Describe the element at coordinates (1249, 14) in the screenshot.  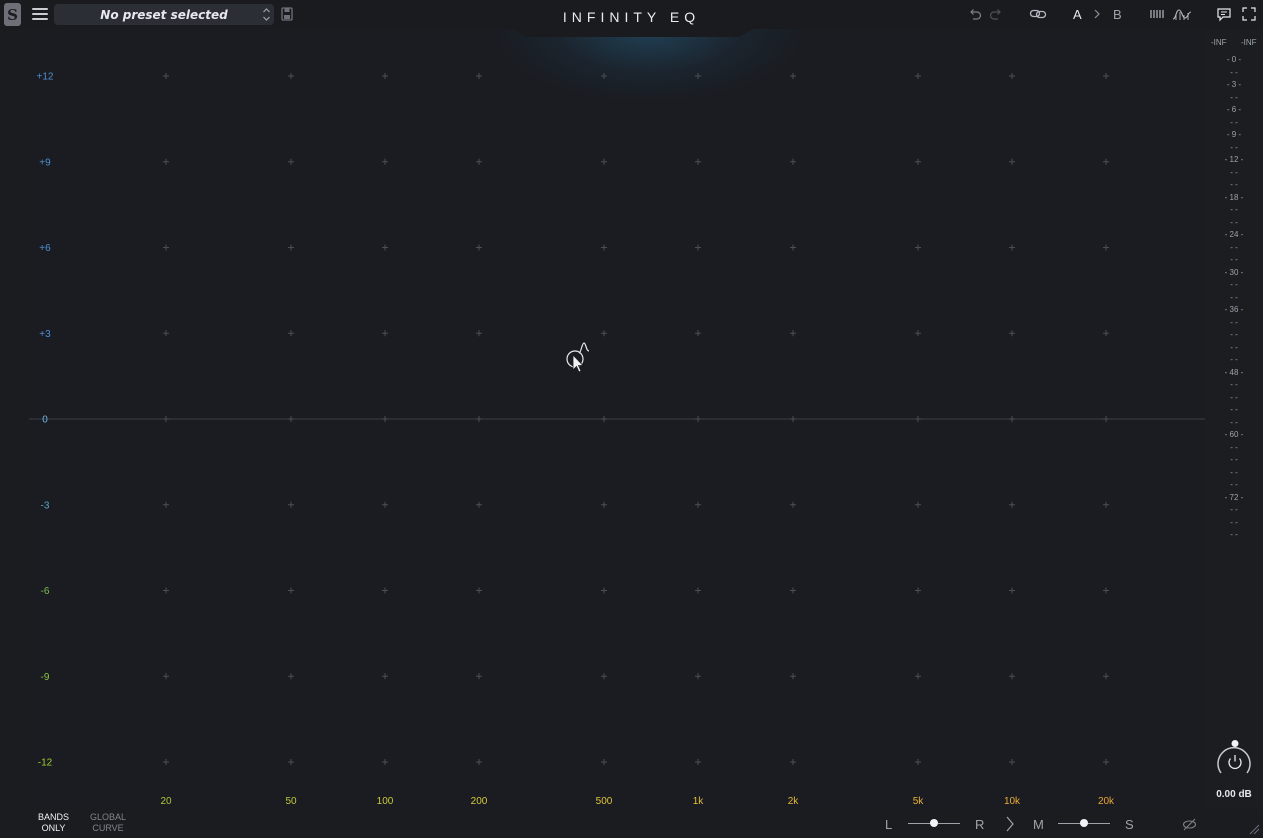
I see `fullscreen-icon` at that location.